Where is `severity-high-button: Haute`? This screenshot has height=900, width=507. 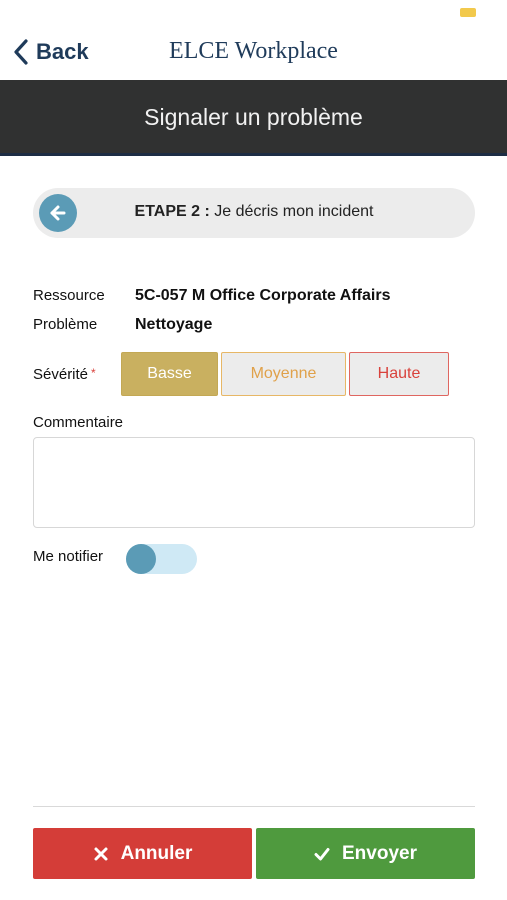
severity-high-button: Haute is located at coordinates (399, 374).